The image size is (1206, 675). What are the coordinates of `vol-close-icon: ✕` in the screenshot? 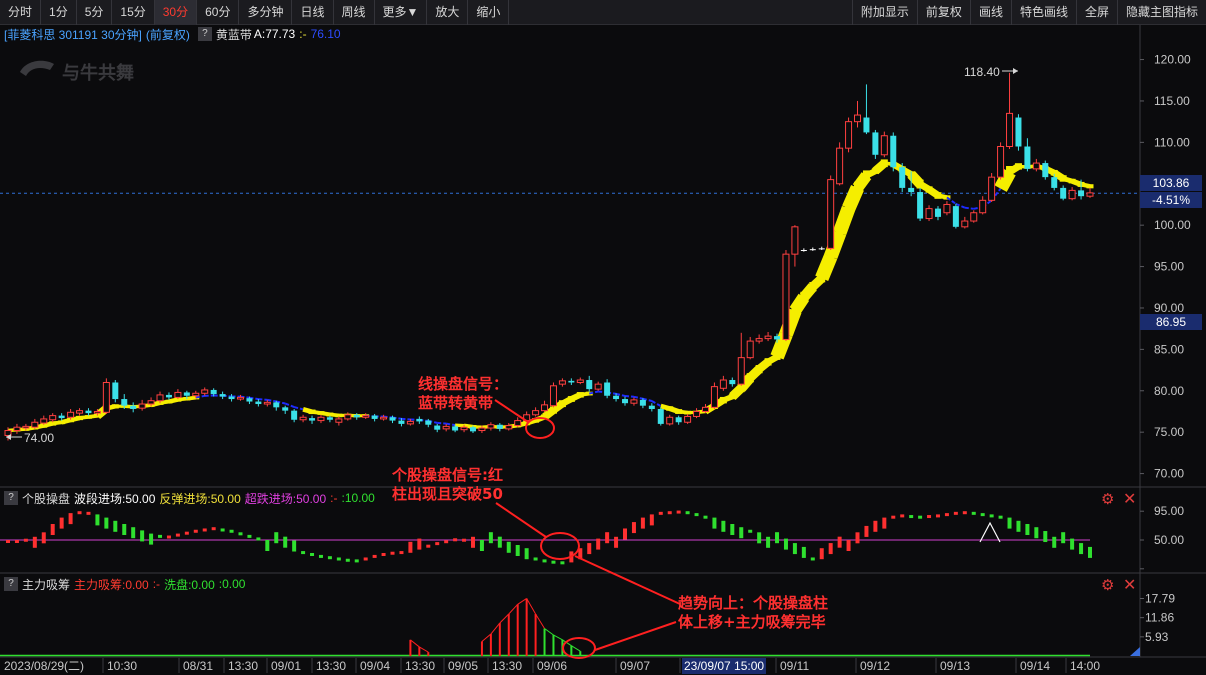 It's located at (1129, 585).